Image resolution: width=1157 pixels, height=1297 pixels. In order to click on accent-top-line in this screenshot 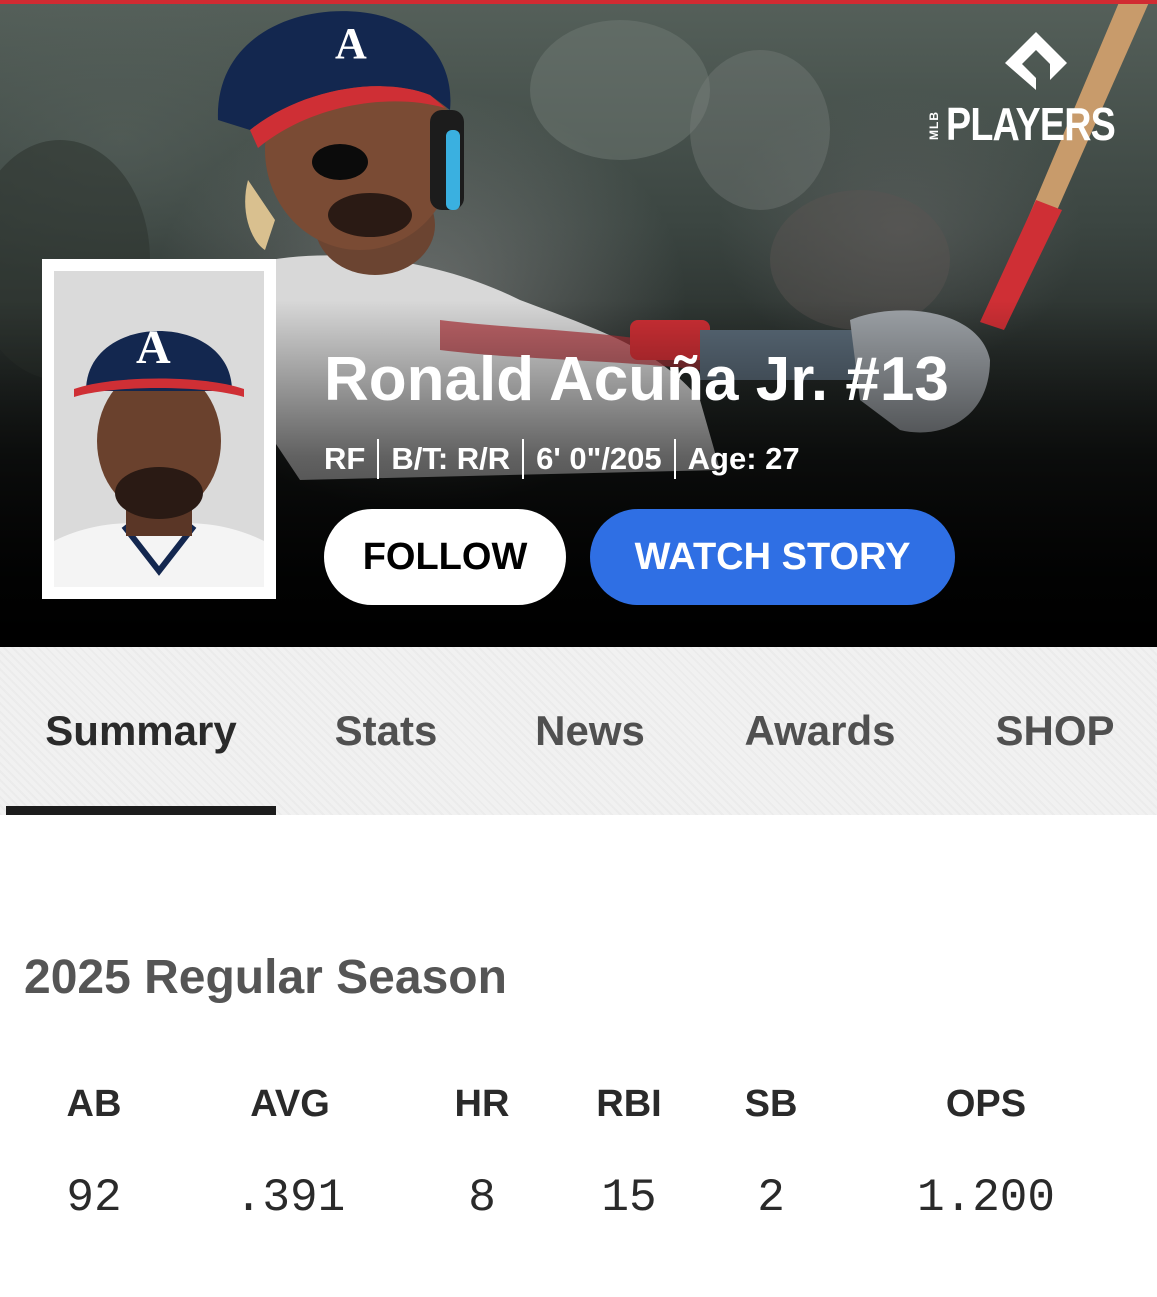, I will do `click(578, 2)`.